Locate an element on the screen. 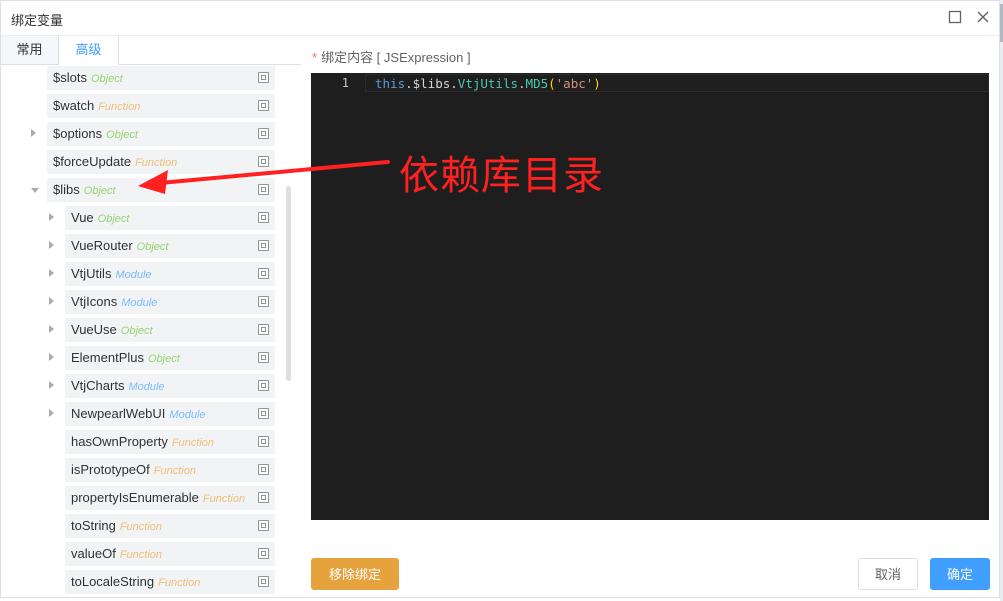 Image resolution: width=1003 pixels, height=601 pixels. tree-scrollbar is located at coordinates (288, 283).